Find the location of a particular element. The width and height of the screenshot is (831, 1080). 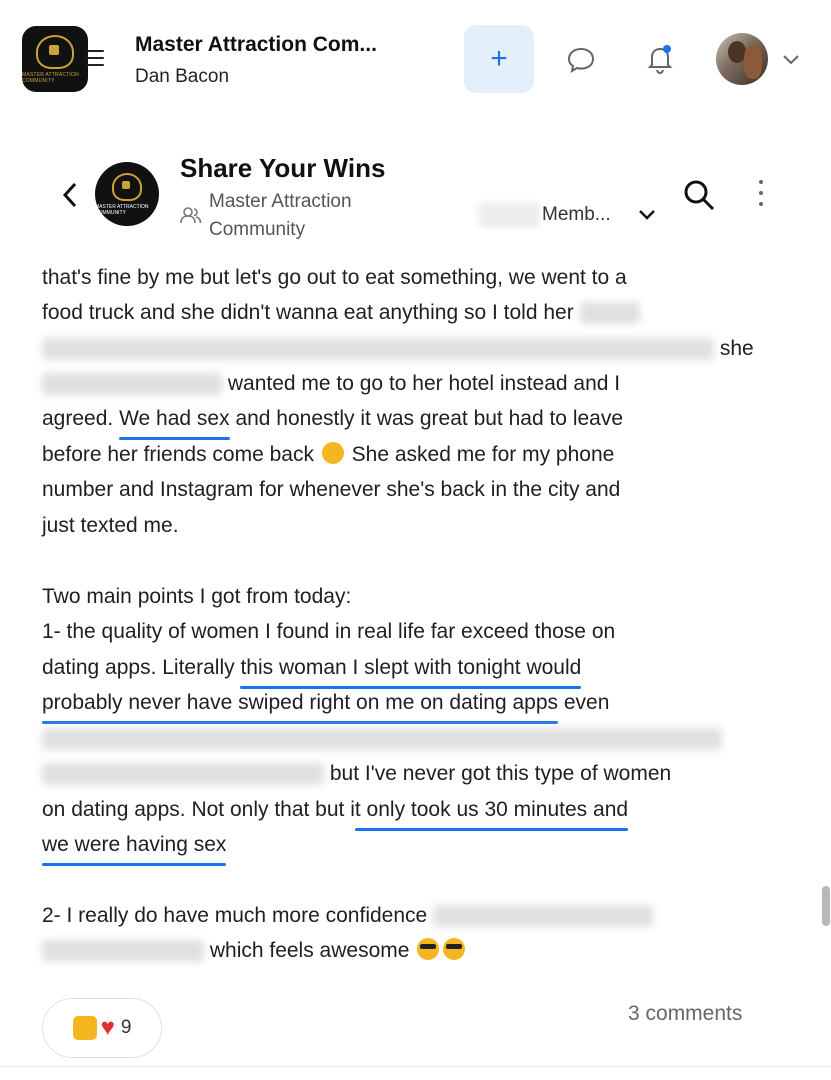

scrollbar is located at coordinates (826, 906).